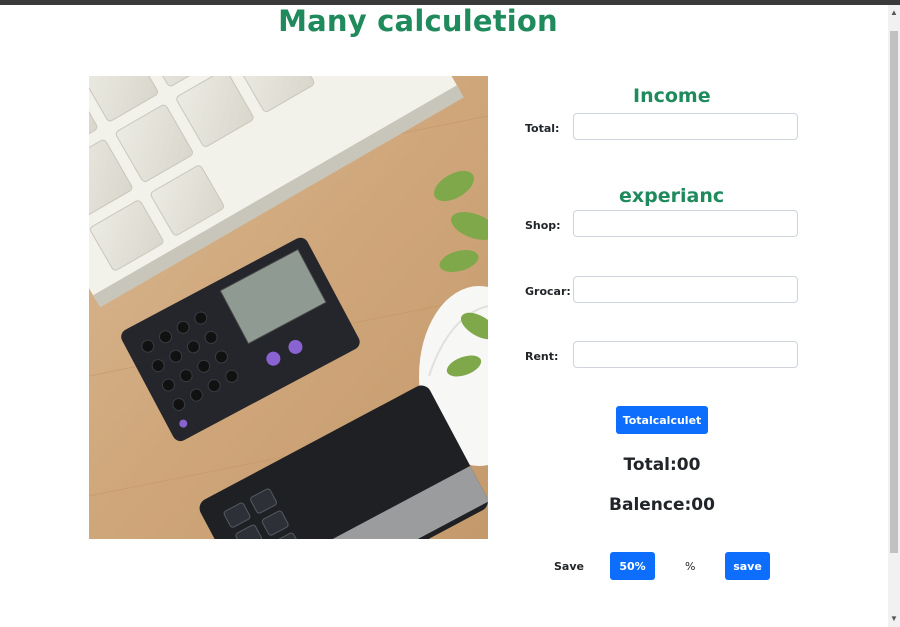  Describe the element at coordinates (662, 465) in the screenshot. I see `total-result: Total:00` at that location.